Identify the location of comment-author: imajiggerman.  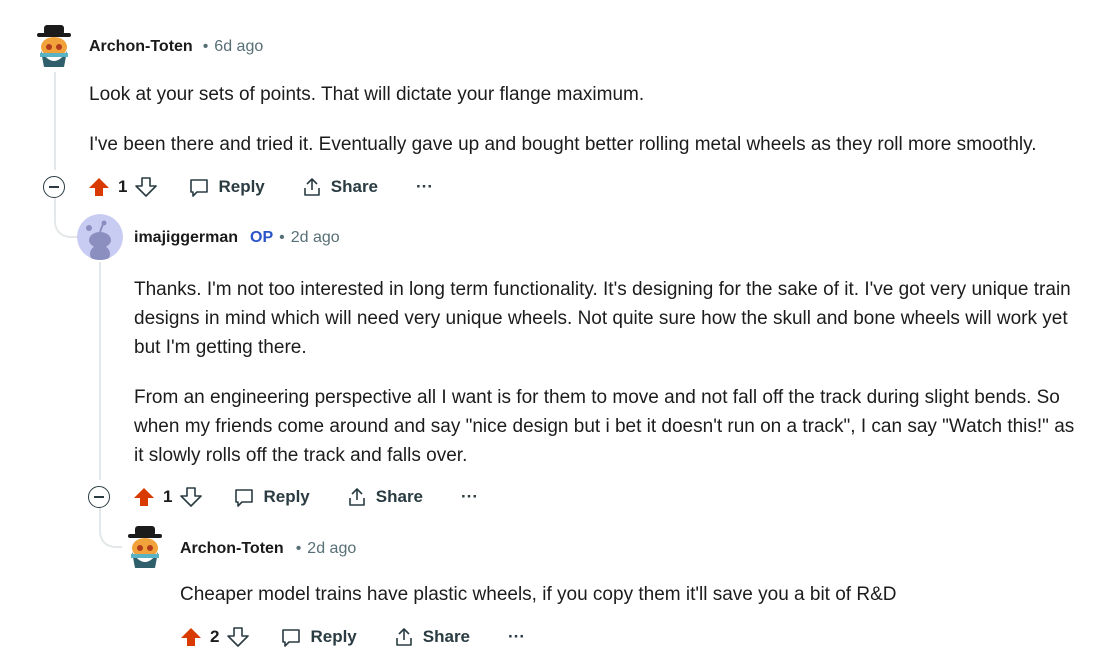
(186, 238).